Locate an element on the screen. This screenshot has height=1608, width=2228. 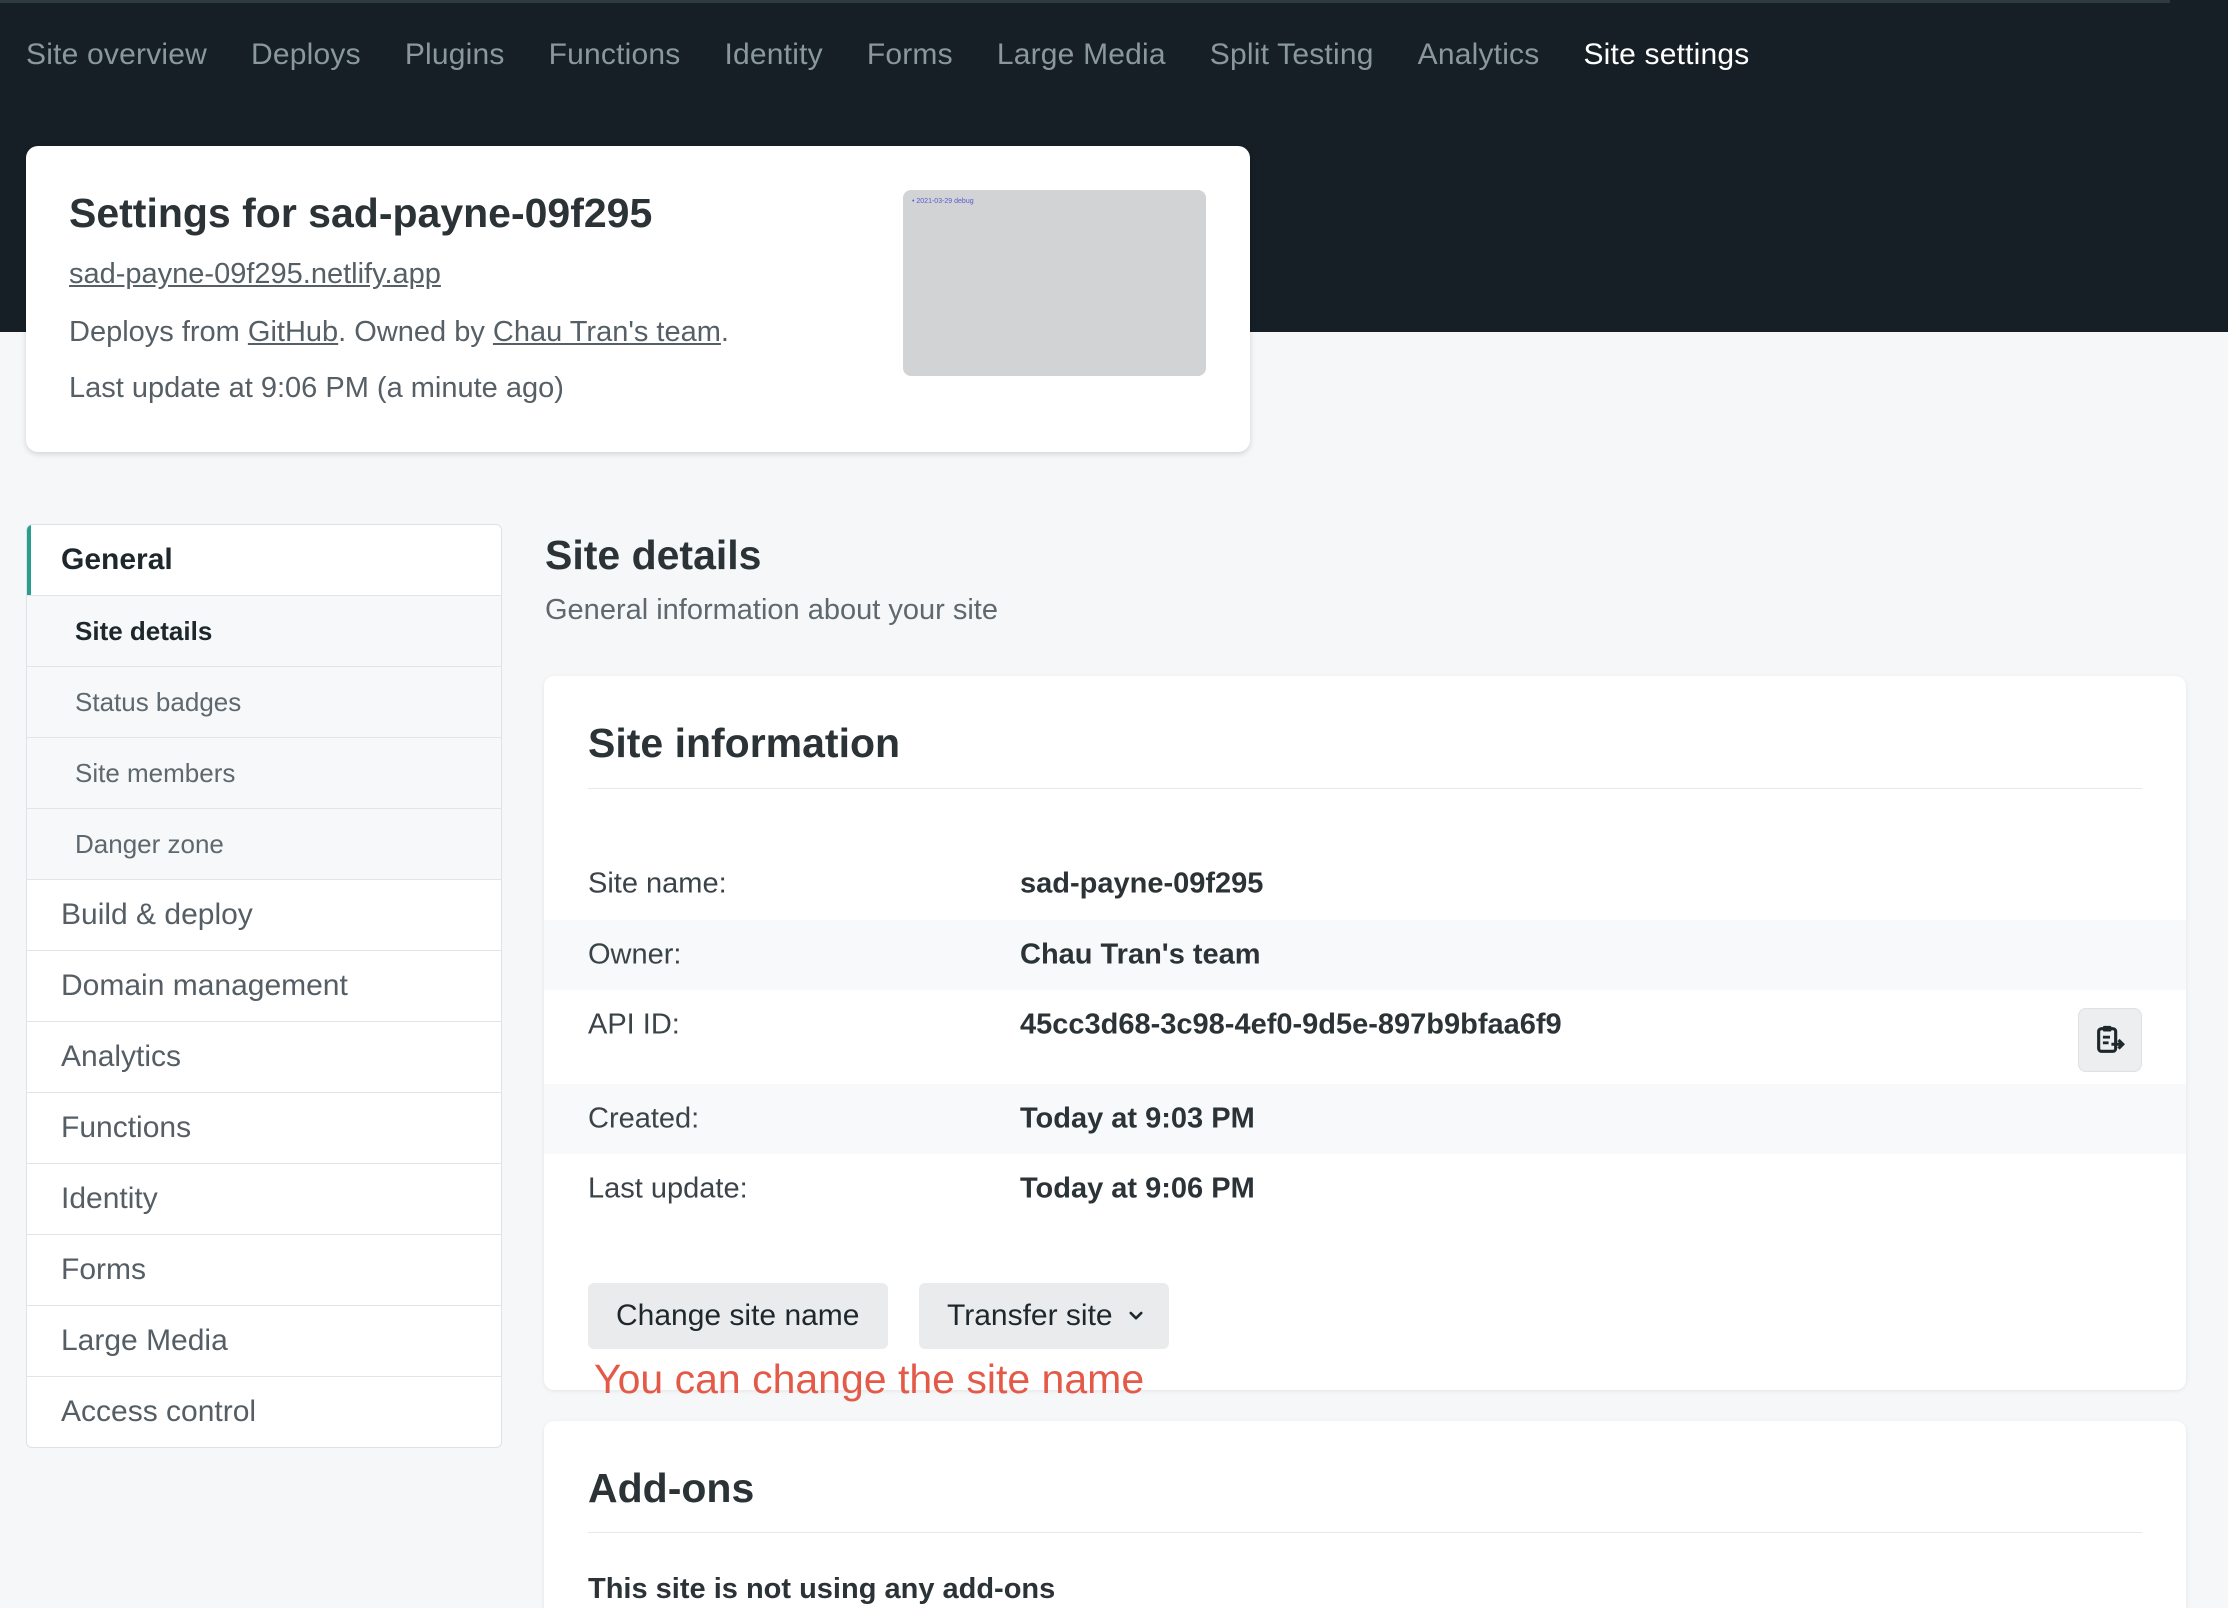
site-name-label: Site name: is located at coordinates (657, 883).